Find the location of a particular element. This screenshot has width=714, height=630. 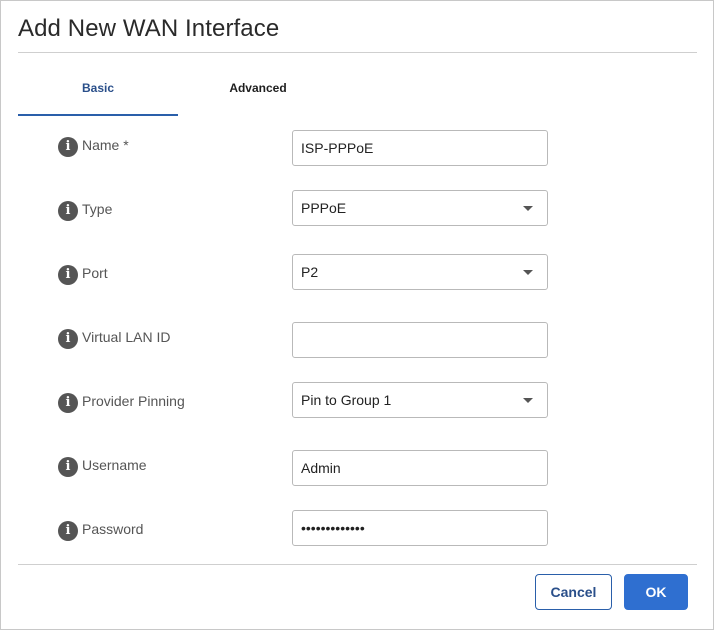

tab-basic: Basic is located at coordinates (98, 98).